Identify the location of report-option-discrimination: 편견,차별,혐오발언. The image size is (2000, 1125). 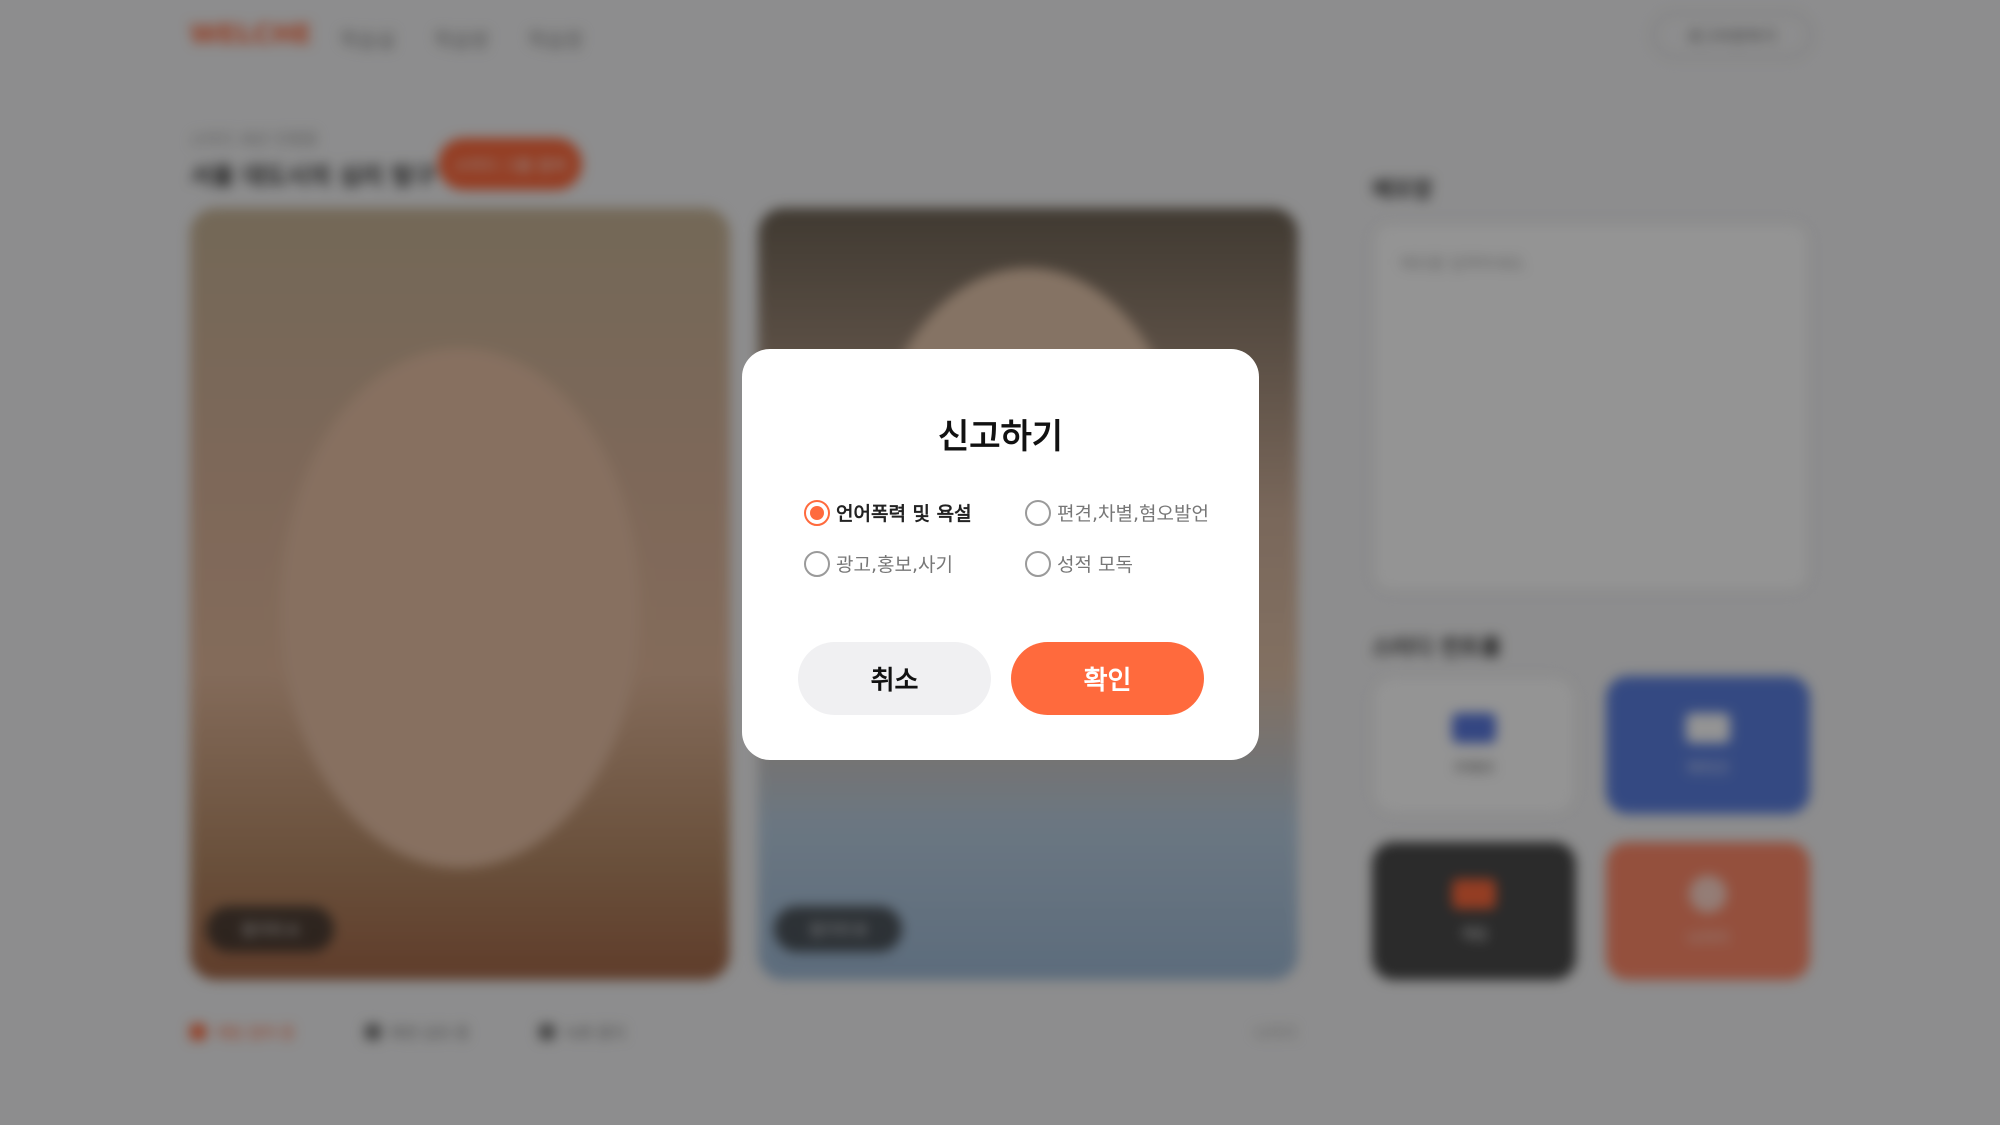
(1117, 512).